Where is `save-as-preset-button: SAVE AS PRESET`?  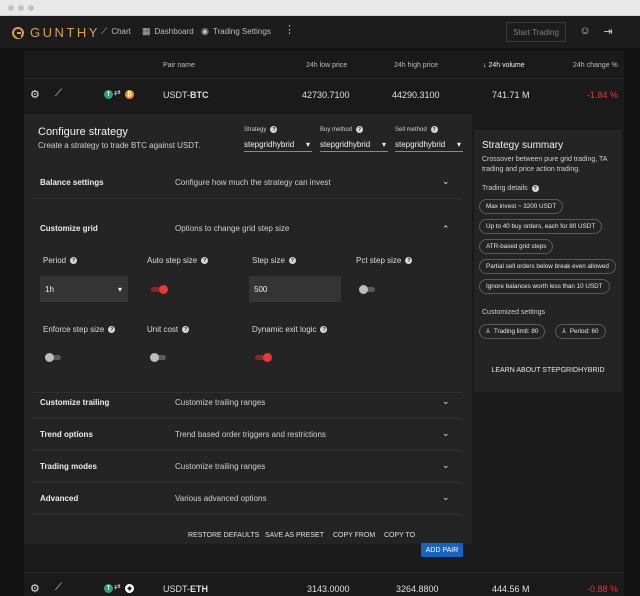
save-as-preset-button: SAVE AS PRESET is located at coordinates (294, 535).